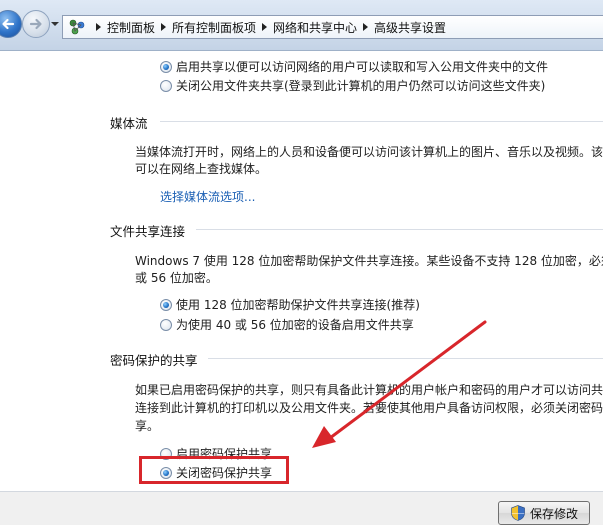 The width and height of the screenshot is (603, 525). What do you see at coordinates (554, 513) in the screenshot?
I see `save-changes-label: 保存修改` at bounding box center [554, 513].